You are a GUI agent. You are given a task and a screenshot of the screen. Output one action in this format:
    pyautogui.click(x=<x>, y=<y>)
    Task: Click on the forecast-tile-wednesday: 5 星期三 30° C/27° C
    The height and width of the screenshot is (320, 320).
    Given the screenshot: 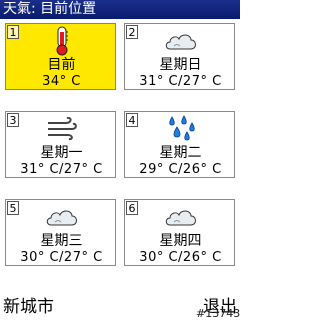 What is the action you would take?
    pyautogui.click(x=60, y=232)
    